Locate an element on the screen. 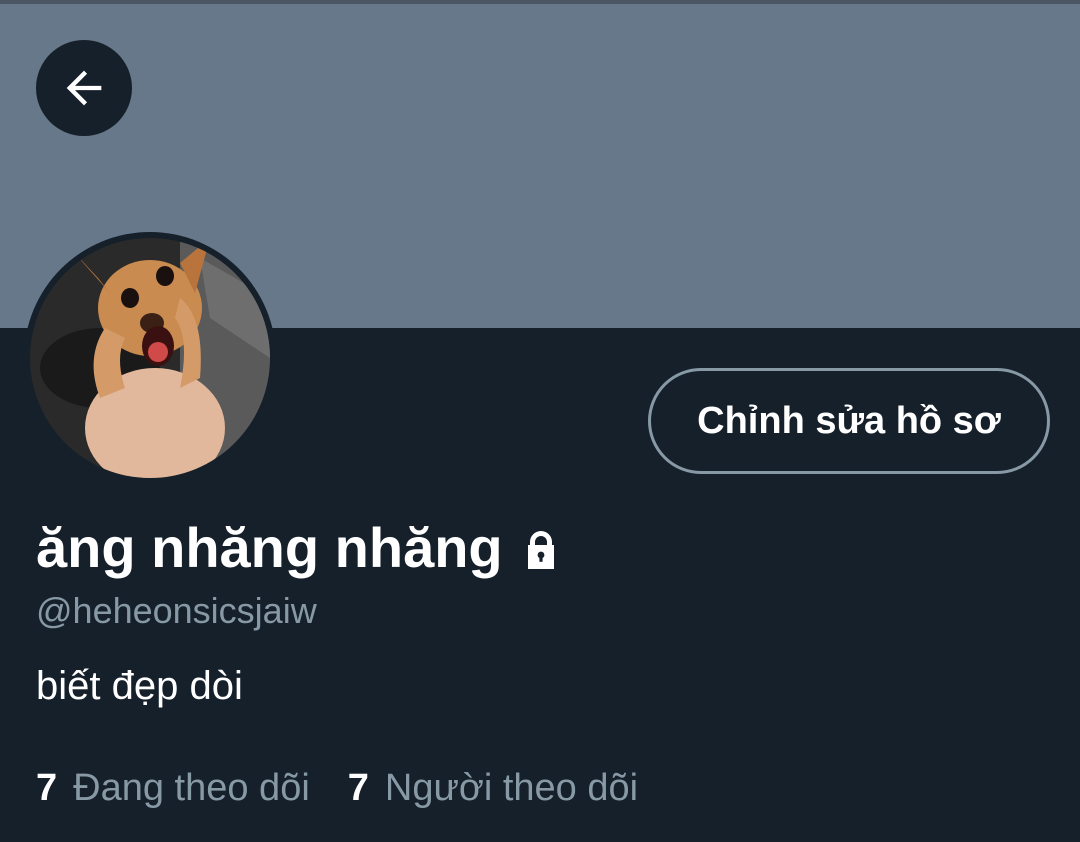 The width and height of the screenshot is (1080, 842). edit-profile-label: Chỉnh sửa hồ sơ is located at coordinates (849, 420).